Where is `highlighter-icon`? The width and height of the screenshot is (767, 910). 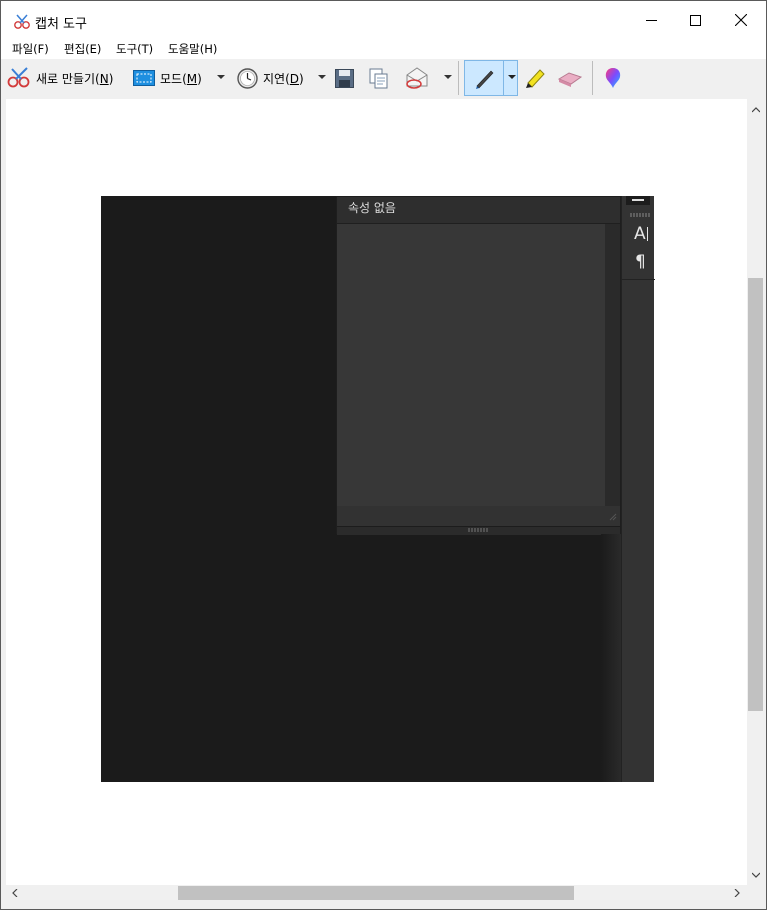
highlighter-icon is located at coordinates (535, 78).